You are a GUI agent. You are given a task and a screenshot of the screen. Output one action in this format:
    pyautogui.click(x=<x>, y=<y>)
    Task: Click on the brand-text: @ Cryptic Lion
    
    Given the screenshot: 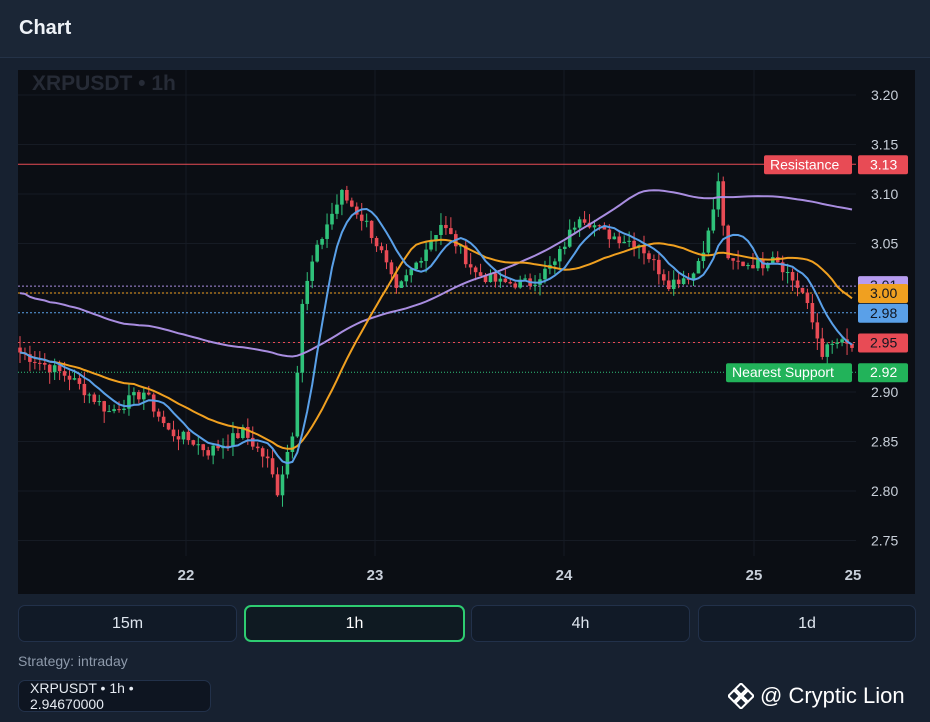 What is the action you would take?
    pyautogui.click(x=832, y=695)
    